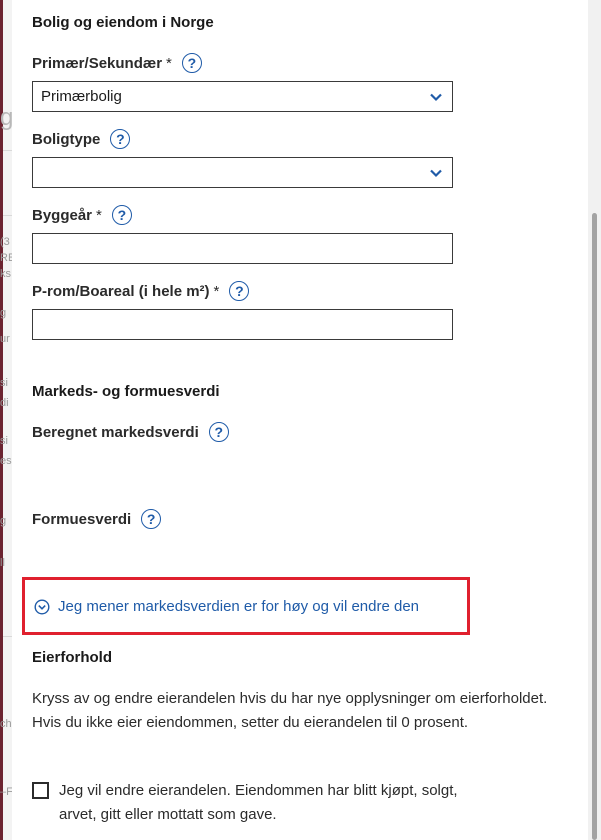 The height and width of the screenshot is (840, 601). What do you see at coordinates (72, 657) in the screenshot?
I see `section-title-eierforhold: Eierforhold` at bounding box center [72, 657].